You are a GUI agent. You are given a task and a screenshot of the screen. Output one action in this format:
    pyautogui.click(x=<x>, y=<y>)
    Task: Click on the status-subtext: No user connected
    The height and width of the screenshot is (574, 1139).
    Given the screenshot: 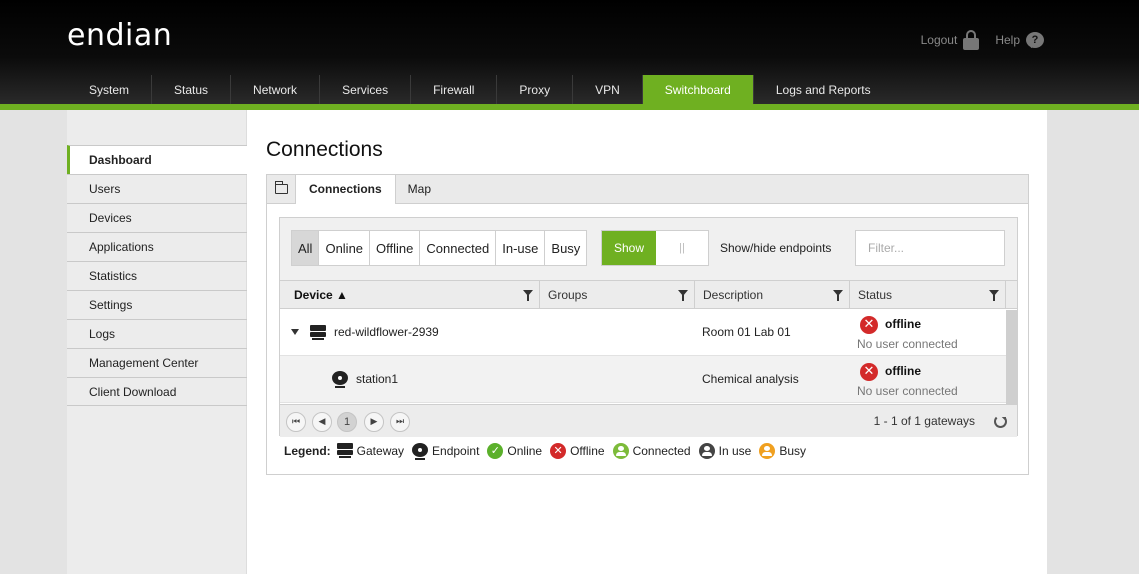 What is the action you would take?
    pyautogui.click(x=907, y=391)
    